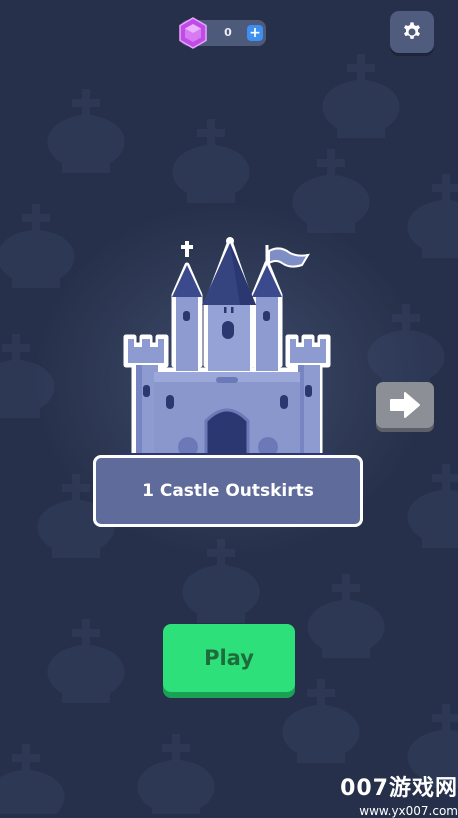 This screenshot has width=458, height=818. What do you see at coordinates (399, 788) in the screenshot?
I see `watermark-brand: 007游戏网` at bounding box center [399, 788].